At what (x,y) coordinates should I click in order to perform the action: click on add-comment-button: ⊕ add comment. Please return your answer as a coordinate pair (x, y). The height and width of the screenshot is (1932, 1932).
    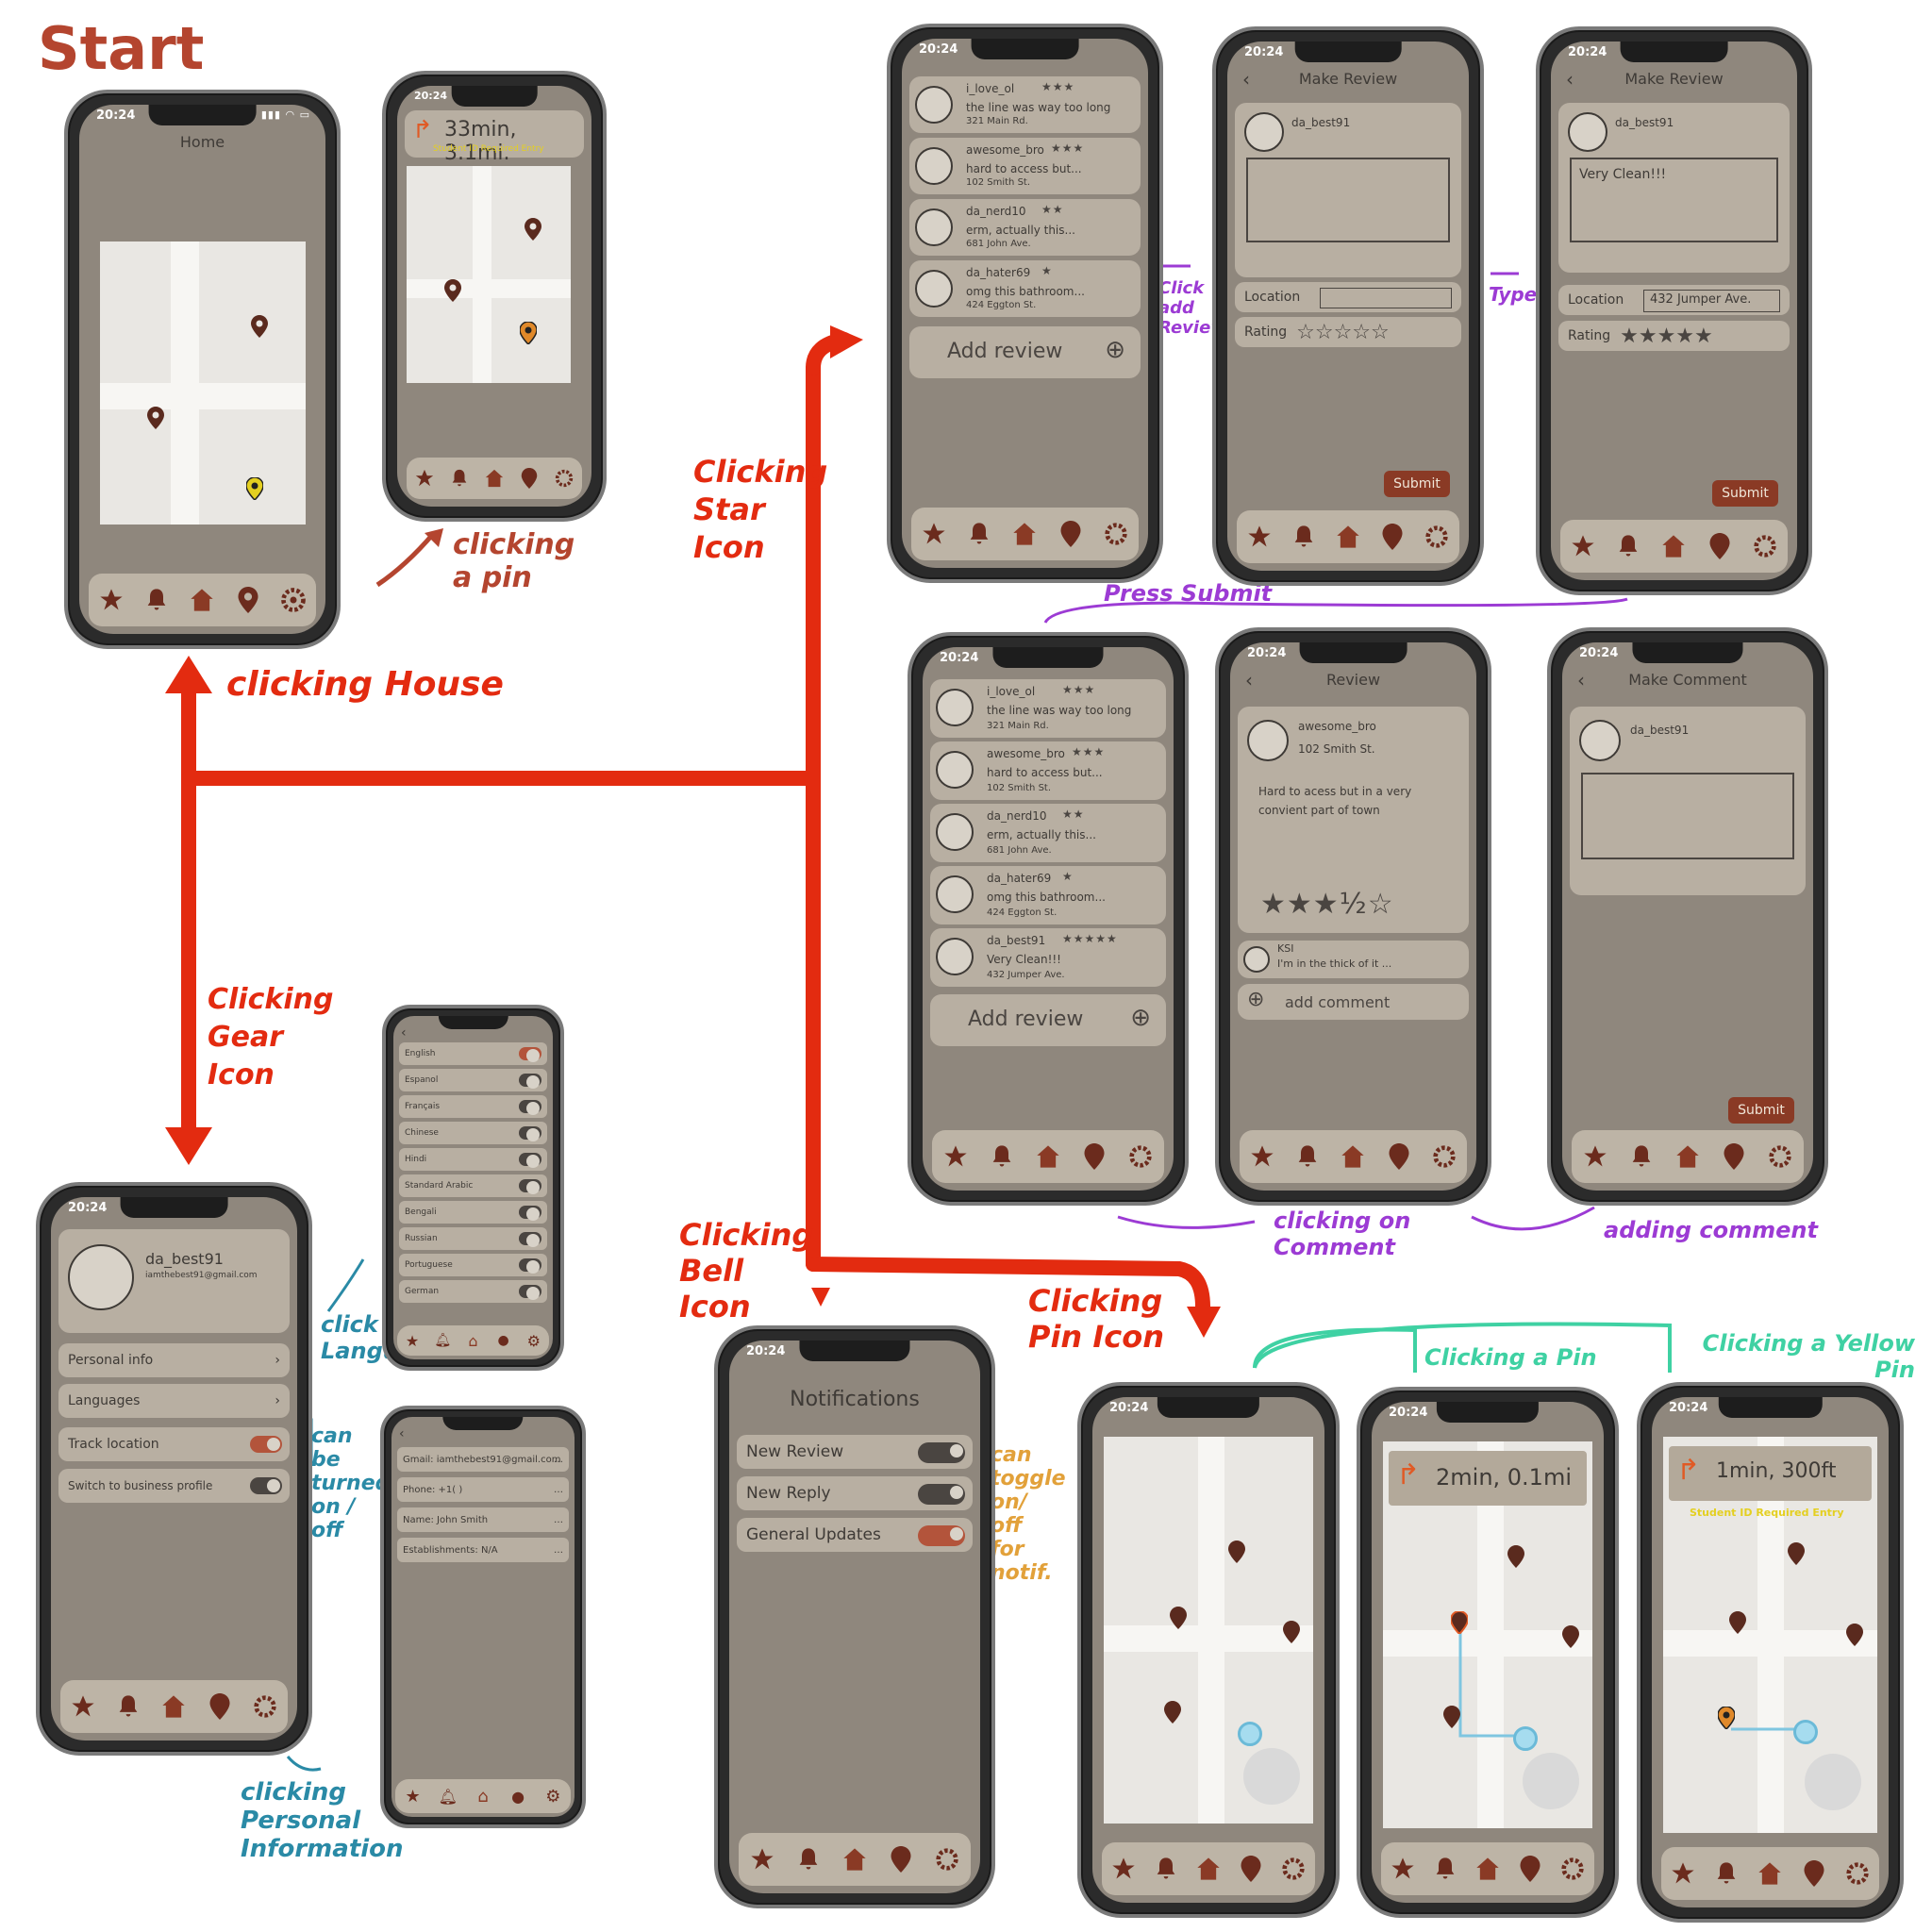
    Looking at the image, I should click on (1353, 1002).